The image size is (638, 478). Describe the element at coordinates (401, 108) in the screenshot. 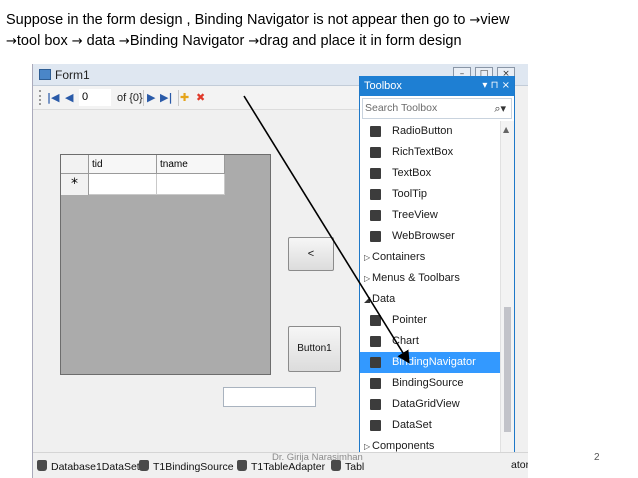

I see `search-placeholder: Search Toolbox` at that location.